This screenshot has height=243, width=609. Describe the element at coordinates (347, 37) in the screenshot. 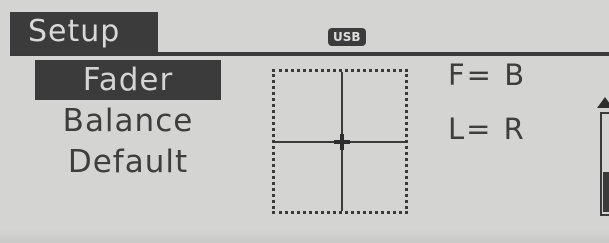

I see `usb-source-badge: USB` at that location.